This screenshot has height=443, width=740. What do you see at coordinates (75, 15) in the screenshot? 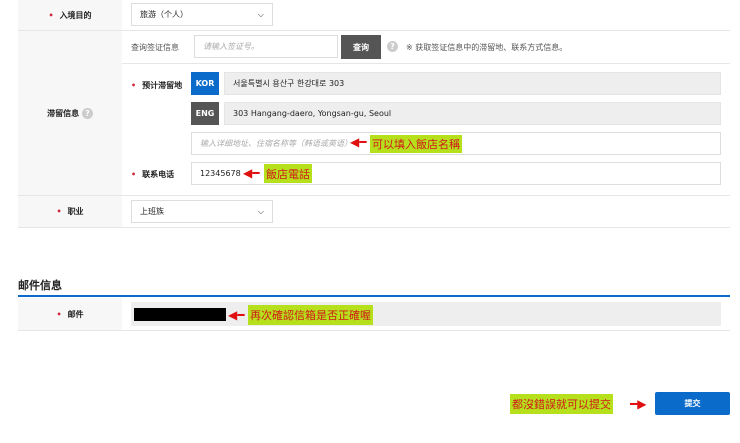
I see `label-text: 入境目的` at bounding box center [75, 15].